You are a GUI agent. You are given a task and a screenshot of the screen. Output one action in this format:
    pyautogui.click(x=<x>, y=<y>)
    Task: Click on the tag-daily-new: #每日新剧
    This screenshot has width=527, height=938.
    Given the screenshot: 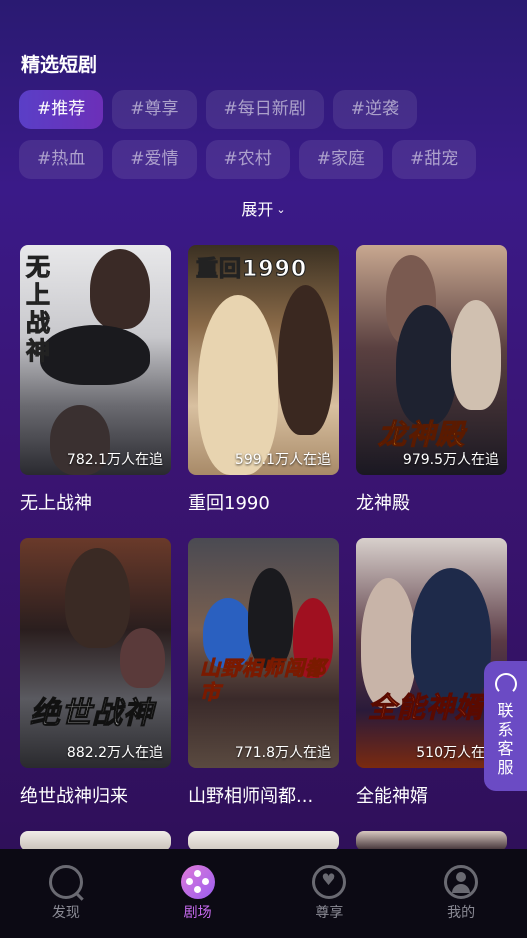 What is the action you would take?
    pyautogui.click(x=264, y=109)
    